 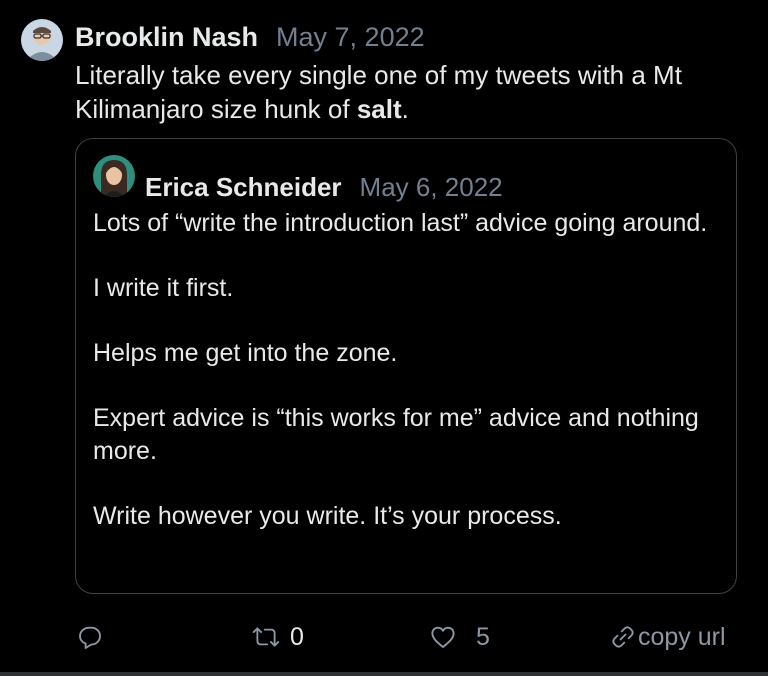 I want to click on tweet-date: May 7, 2022, so click(x=350, y=37).